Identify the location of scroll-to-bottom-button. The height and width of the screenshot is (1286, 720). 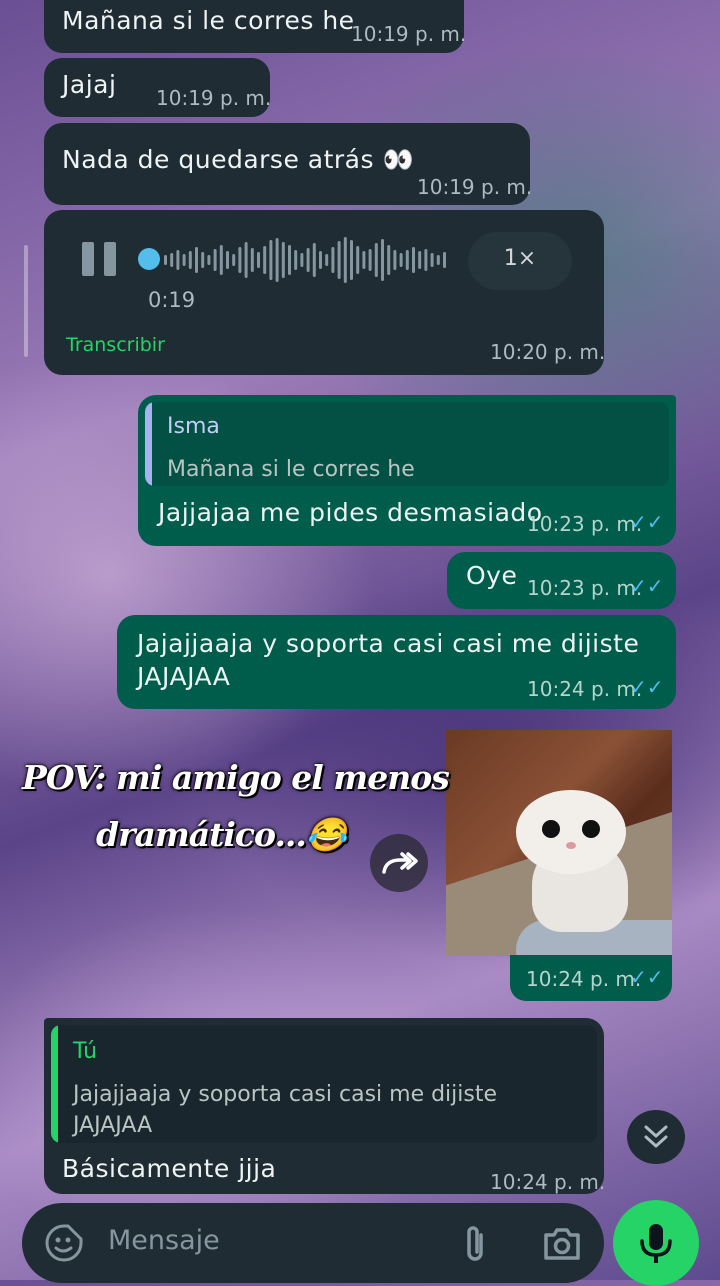
(656, 1137).